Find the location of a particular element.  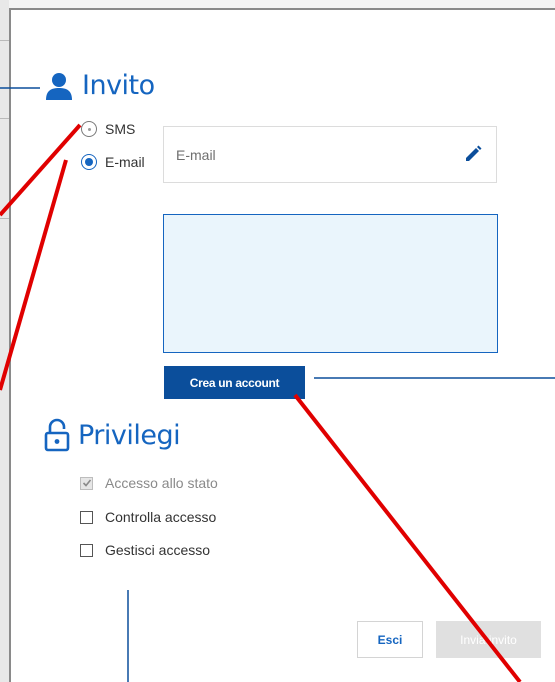

person-icon is located at coordinates (59, 86).